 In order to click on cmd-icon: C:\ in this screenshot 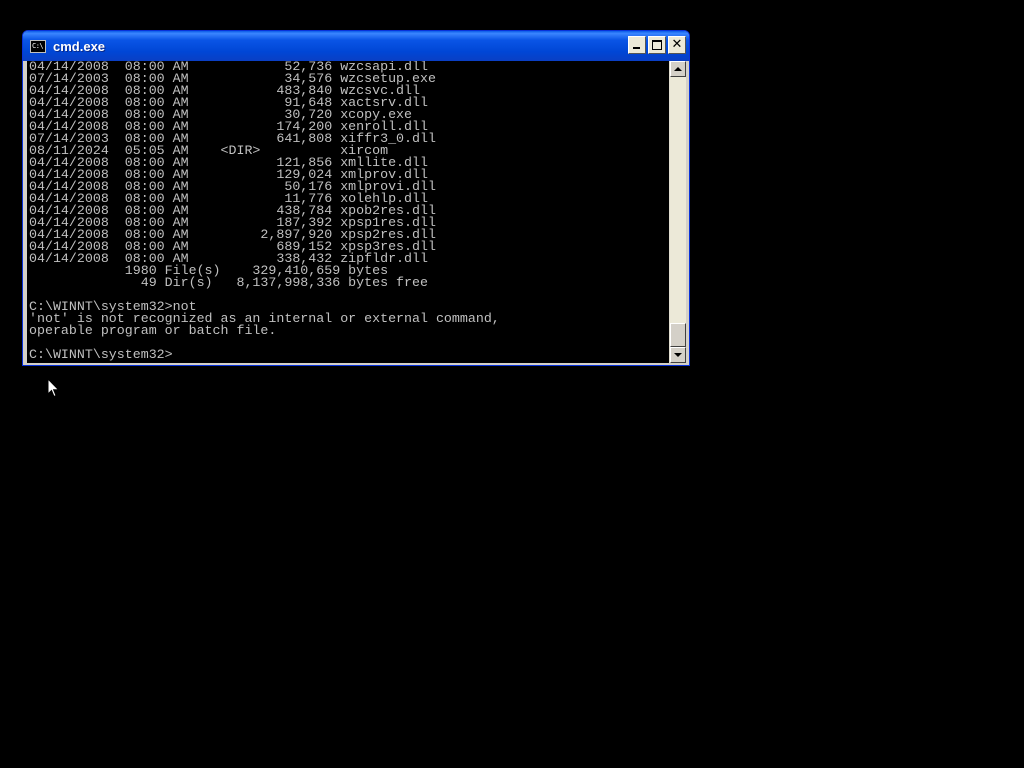, I will do `click(38, 46)`.